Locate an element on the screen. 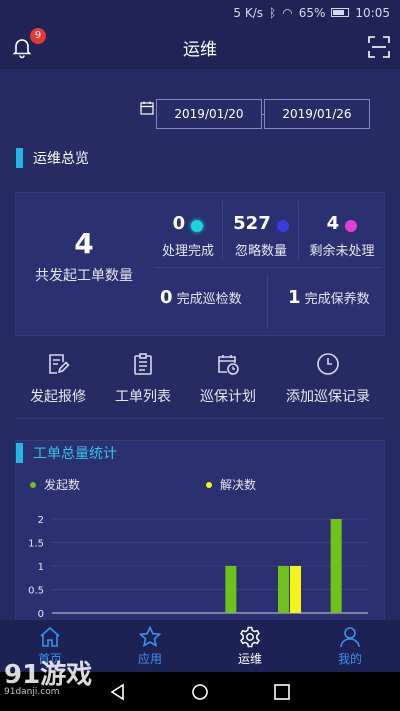 Image resolution: width=400 pixels, height=711 pixels. date-range: 2019/01/20 2019/01/26 is located at coordinates (255, 114).